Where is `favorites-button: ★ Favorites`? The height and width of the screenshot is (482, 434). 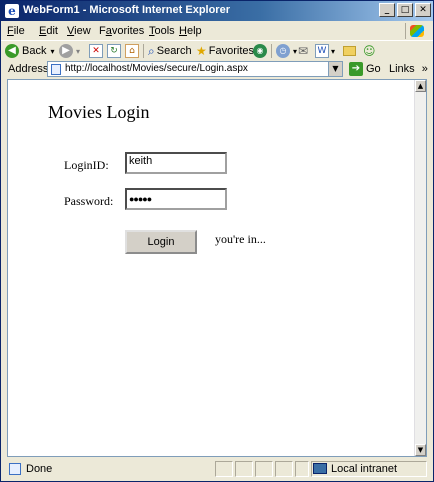
favorites-button: ★ Favorites is located at coordinates (225, 51).